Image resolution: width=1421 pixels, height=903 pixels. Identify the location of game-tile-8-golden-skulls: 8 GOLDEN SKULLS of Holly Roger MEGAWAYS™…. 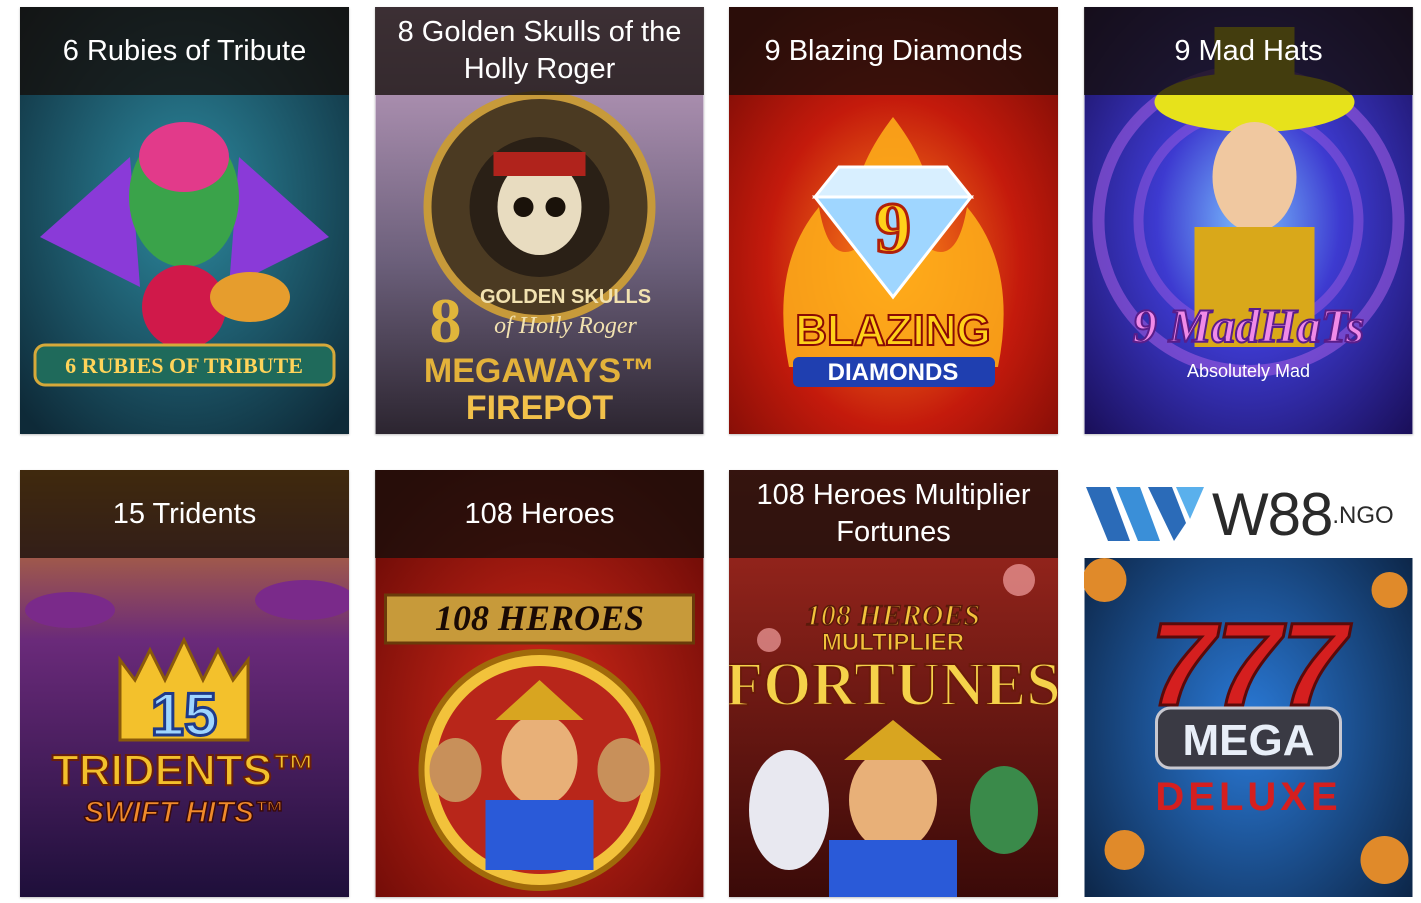
(539, 220).